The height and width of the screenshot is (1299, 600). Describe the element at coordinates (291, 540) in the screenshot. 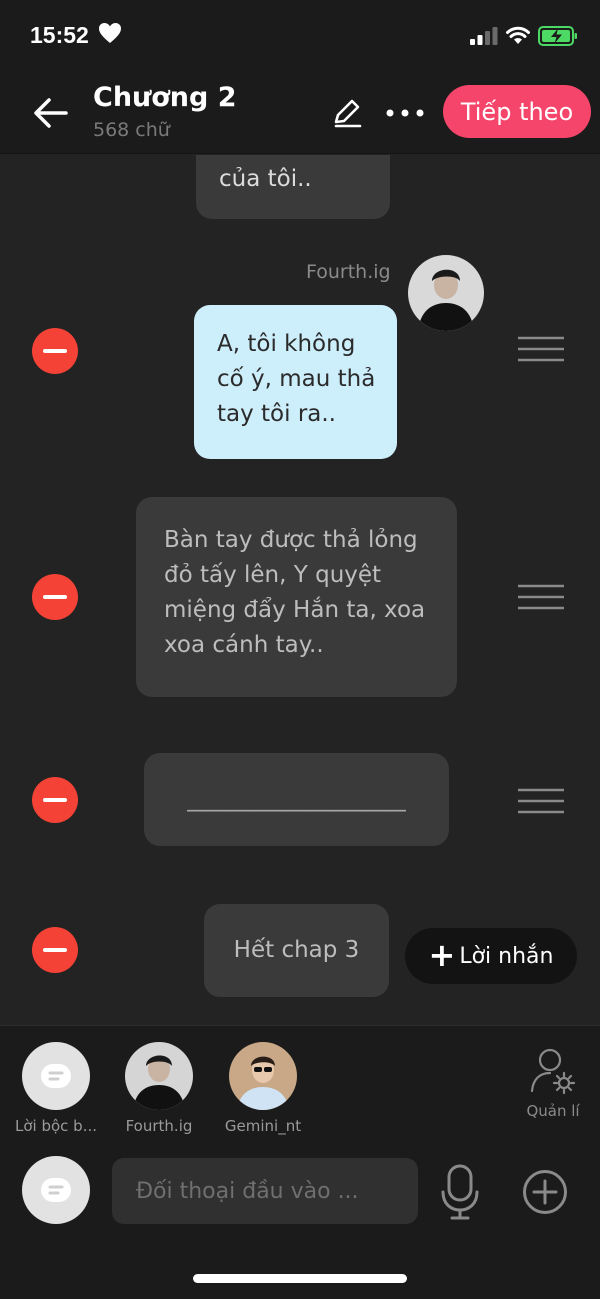

I see `message-line: Bàn tay được thả lỏng` at that location.